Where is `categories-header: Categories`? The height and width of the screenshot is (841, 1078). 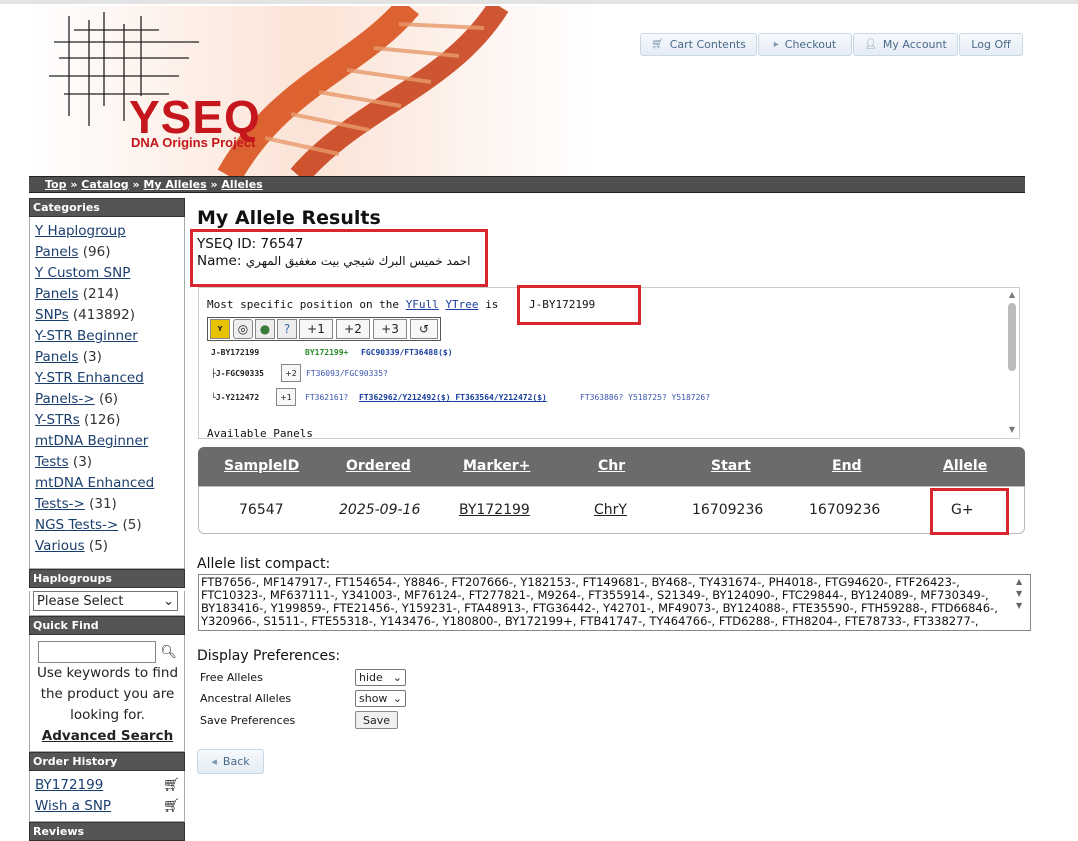
categories-header: Categories is located at coordinates (107, 207).